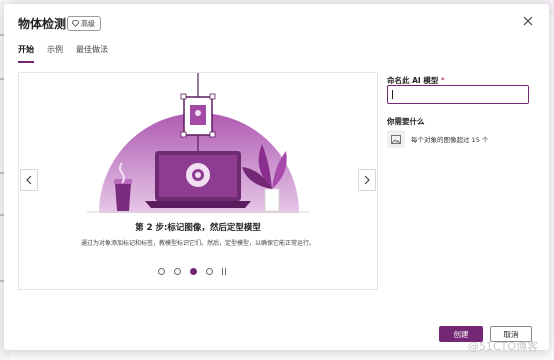  I want to click on tab-bar: 开始 示例 最佳做法, so click(63, 53).